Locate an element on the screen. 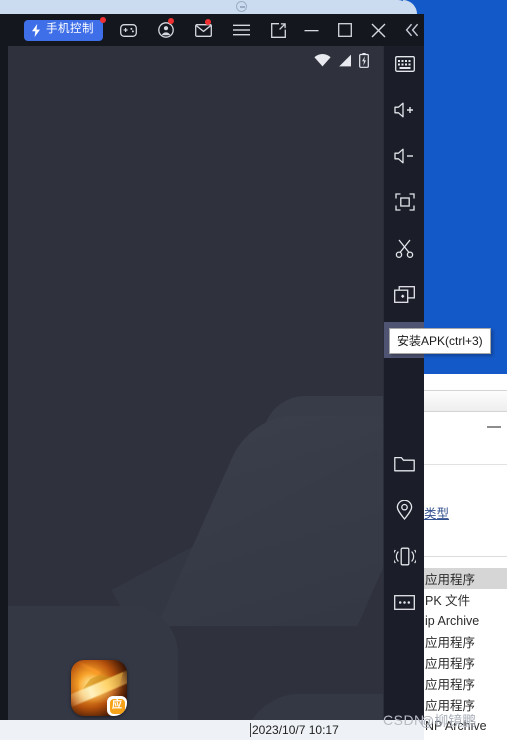 The width and height of the screenshot is (507, 740). bolt-icon is located at coordinates (36, 30).